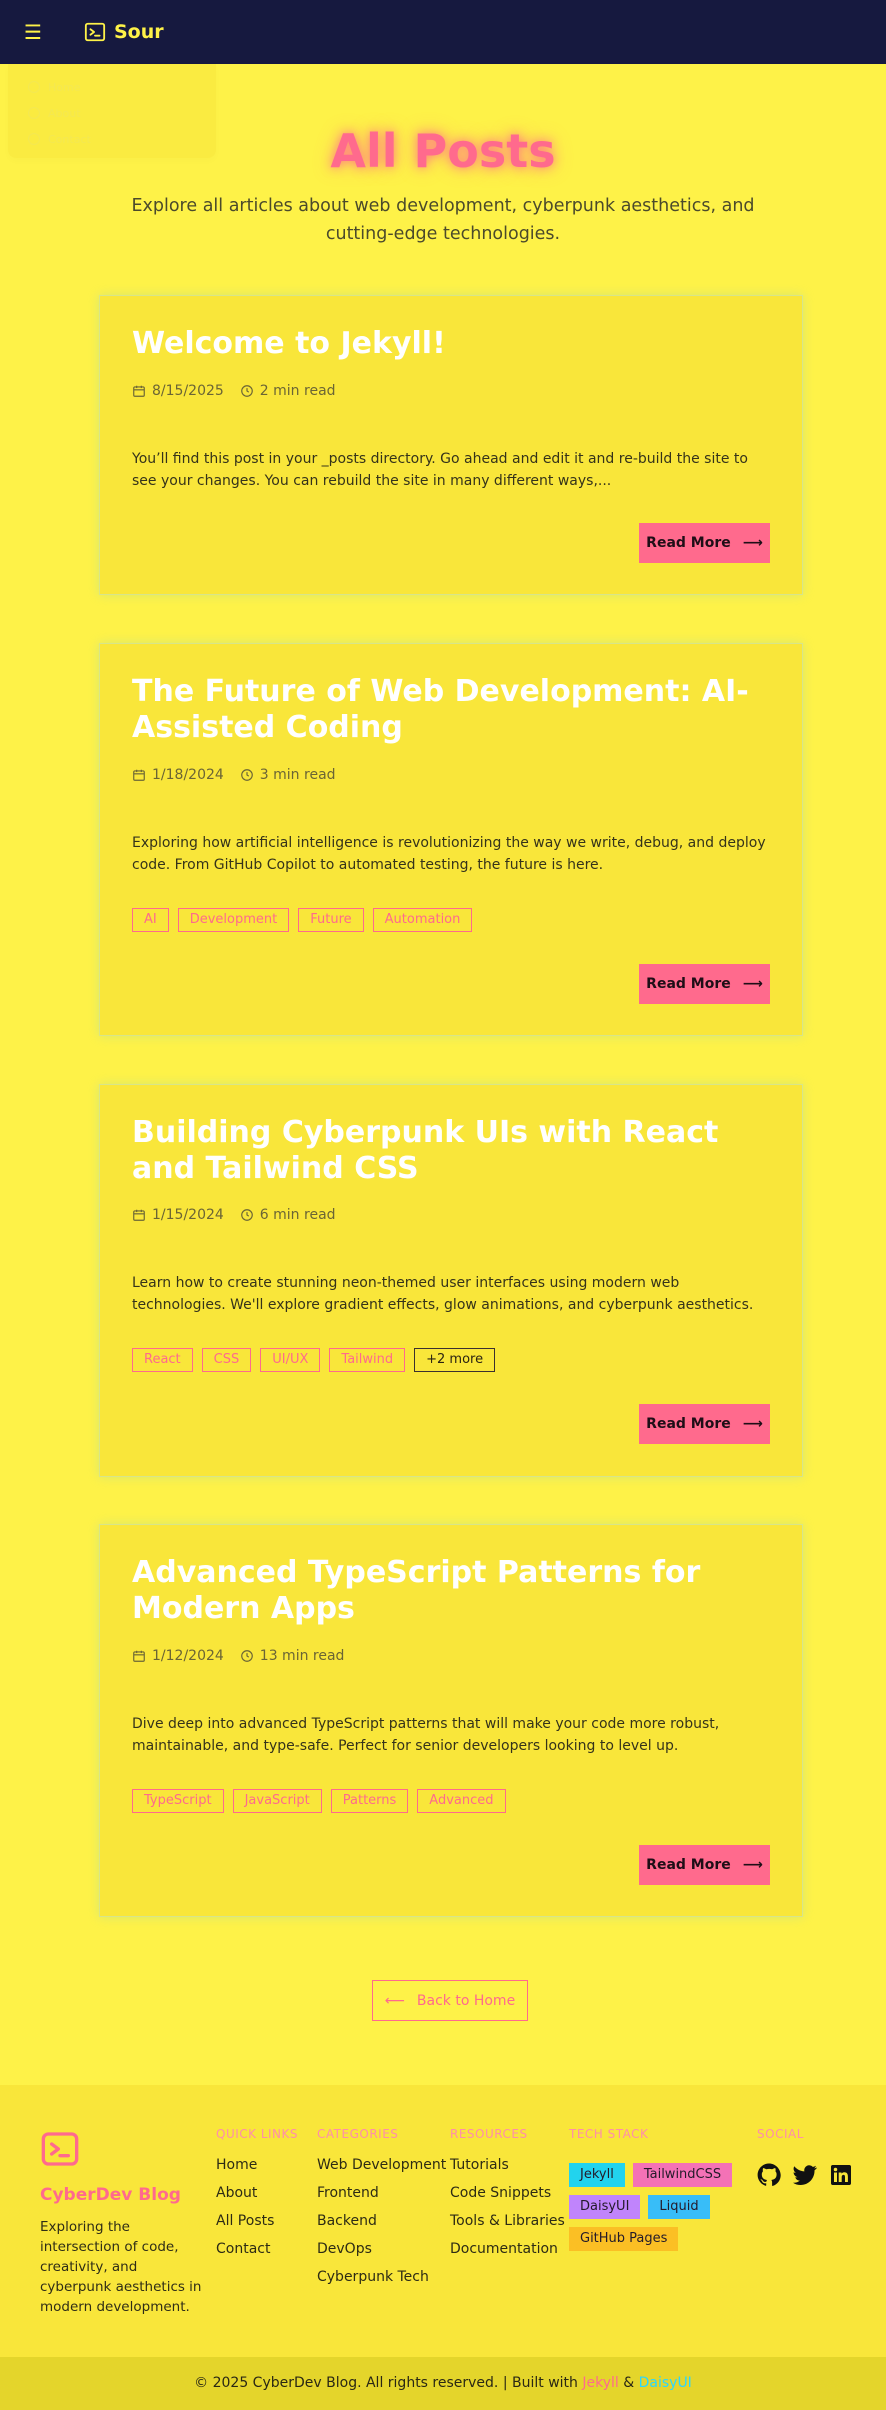 The image size is (886, 2410). I want to click on post-read-time: 13 min read, so click(302, 1656).